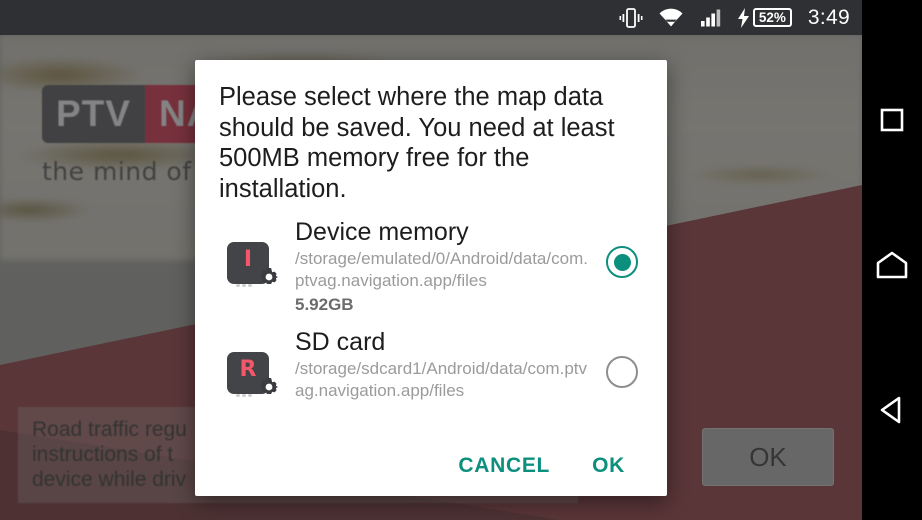  I want to click on signal-icon, so click(711, 18).